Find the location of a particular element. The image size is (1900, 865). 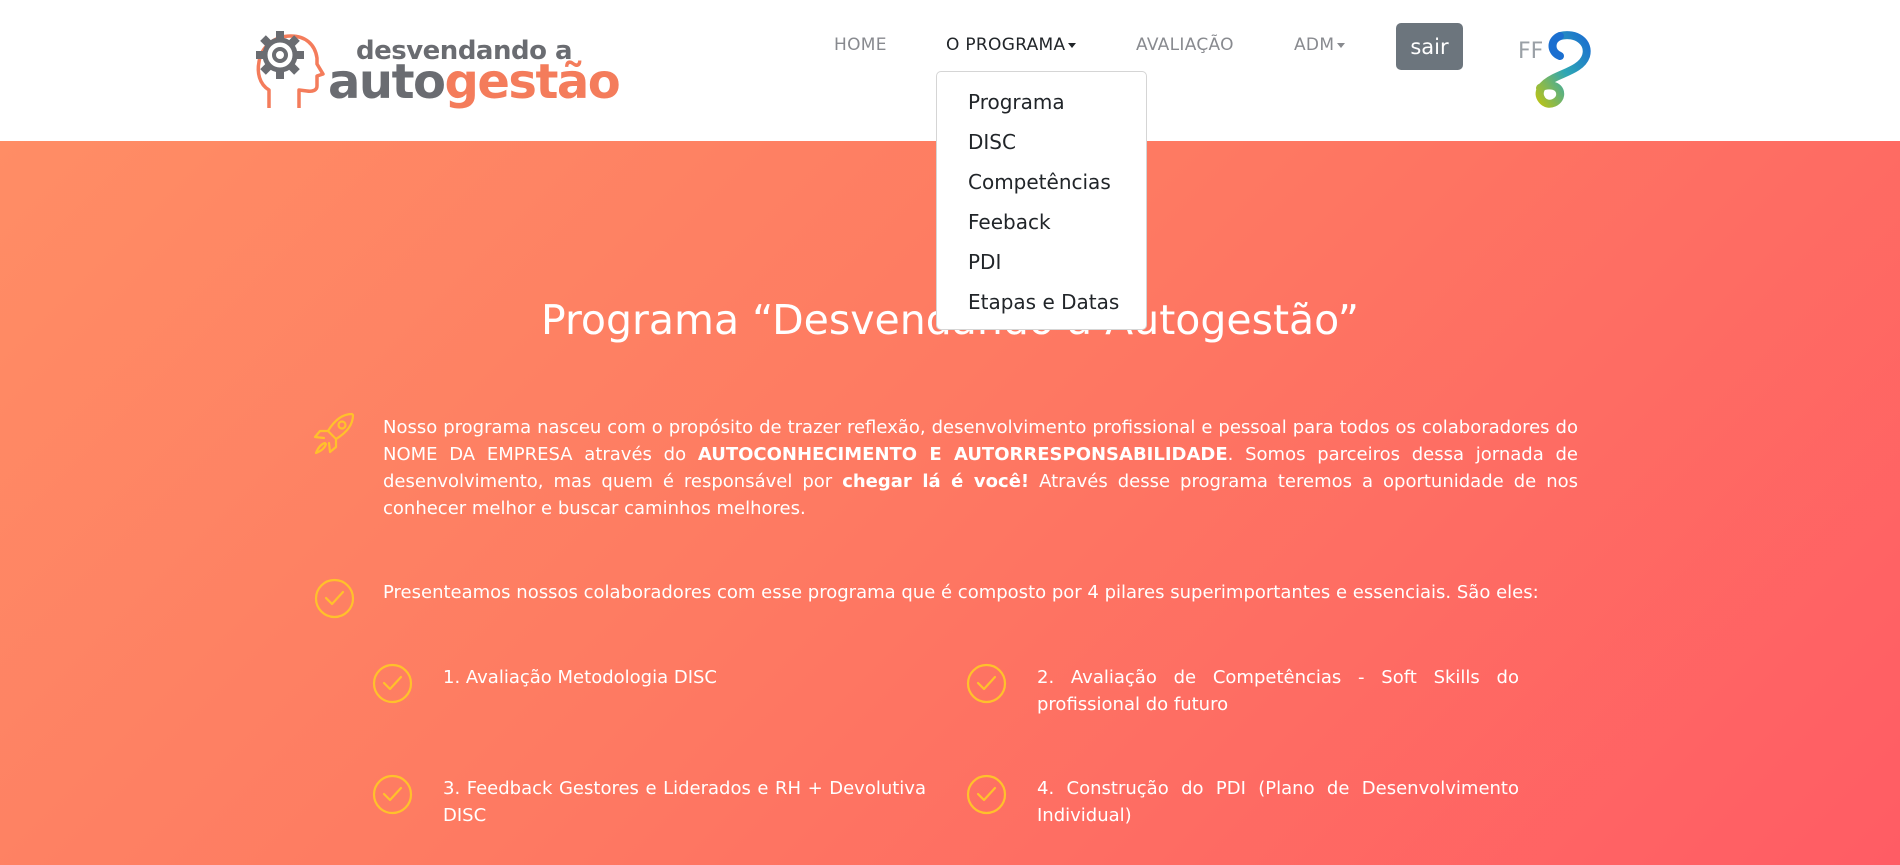

nav-o-programa-label: O PROGRAMA is located at coordinates (1006, 45).